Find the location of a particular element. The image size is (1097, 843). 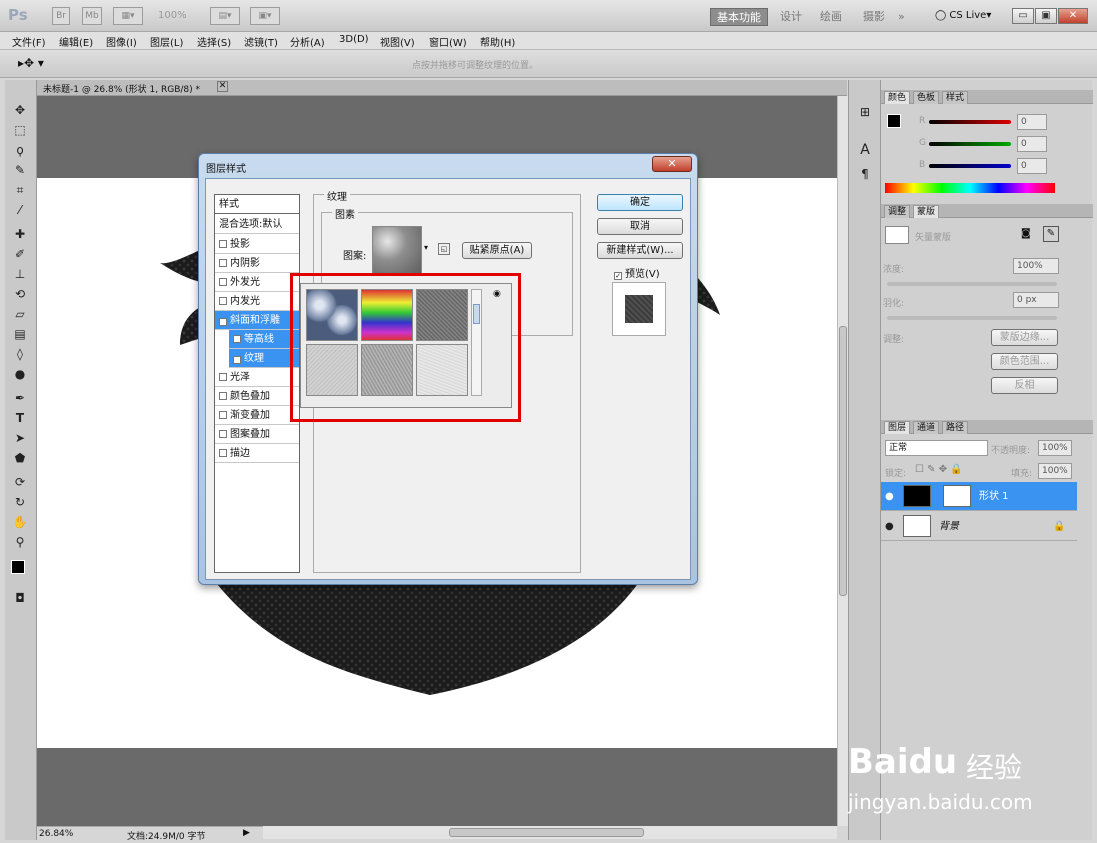

foreground-color-swatch is located at coordinates (18, 567).